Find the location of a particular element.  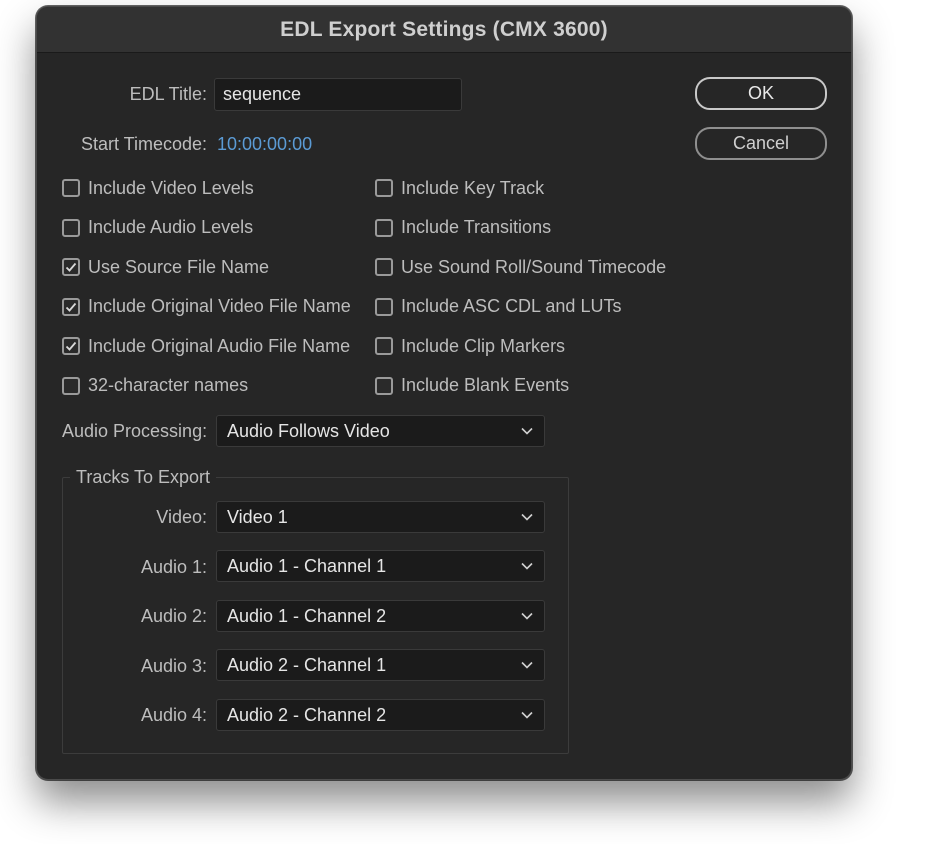

checkbox-row: 32-character names is located at coordinates (206, 386).